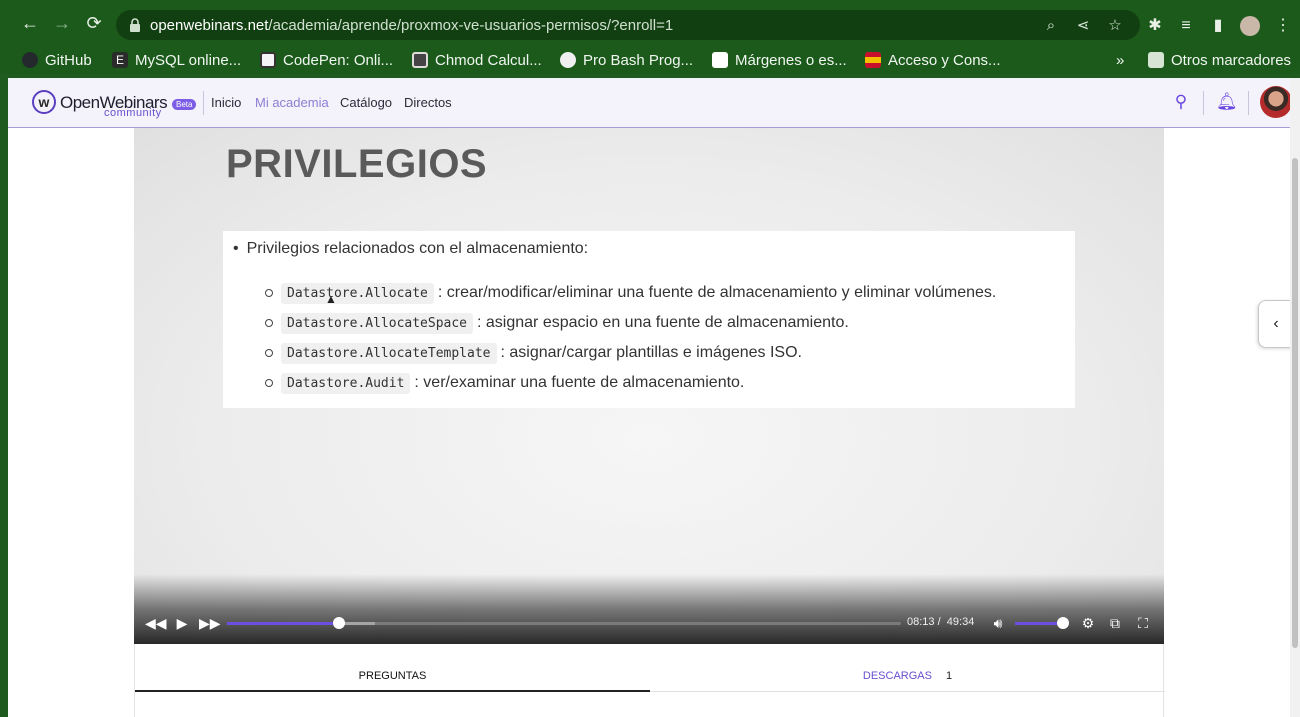 This screenshot has height=717, width=1300. I want to click on more-bookmarks-button: », so click(1120, 60).